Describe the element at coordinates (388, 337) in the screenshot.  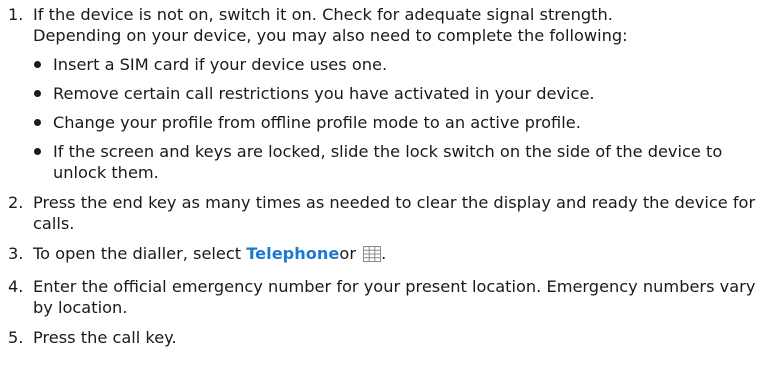
I see `step-5: 5. Press the call key.` at that location.